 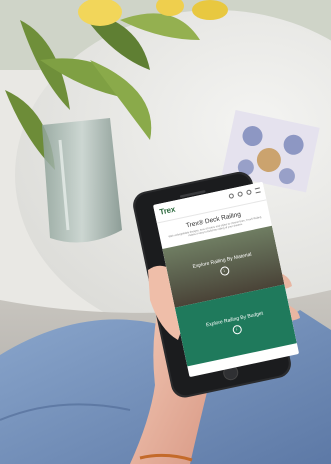 What do you see at coordinates (248, 192) in the screenshot?
I see `cart-icon` at bounding box center [248, 192].